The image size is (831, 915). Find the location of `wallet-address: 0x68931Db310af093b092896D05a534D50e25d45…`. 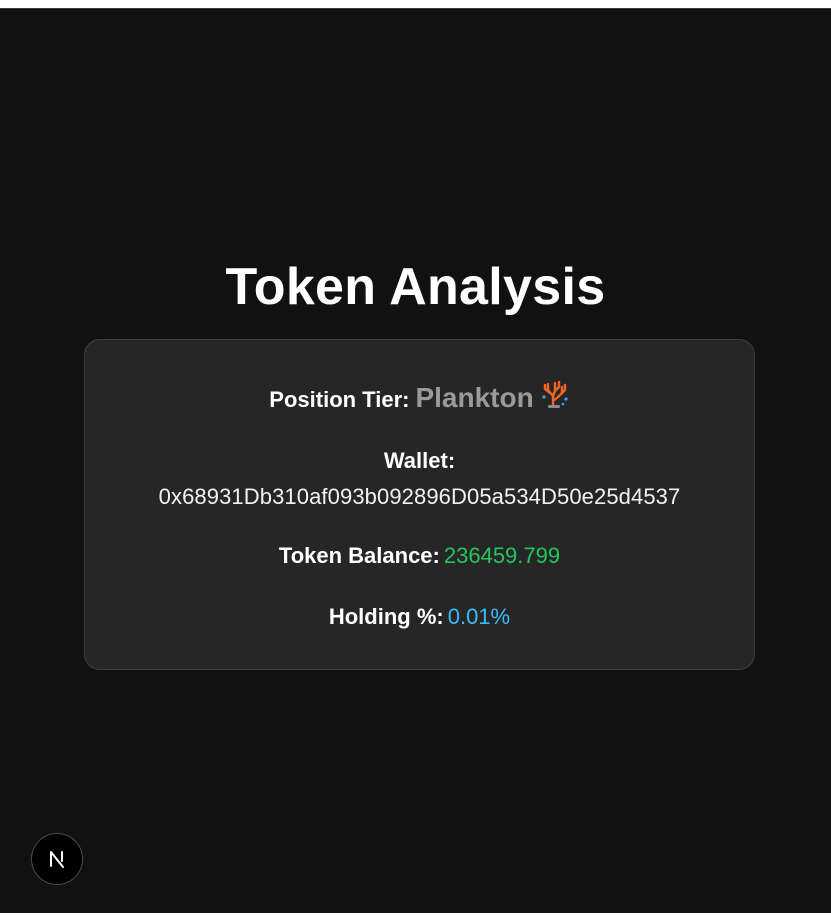

wallet-address: 0x68931Db310af093b092896D05a534D50e25d45… is located at coordinates (419, 496).